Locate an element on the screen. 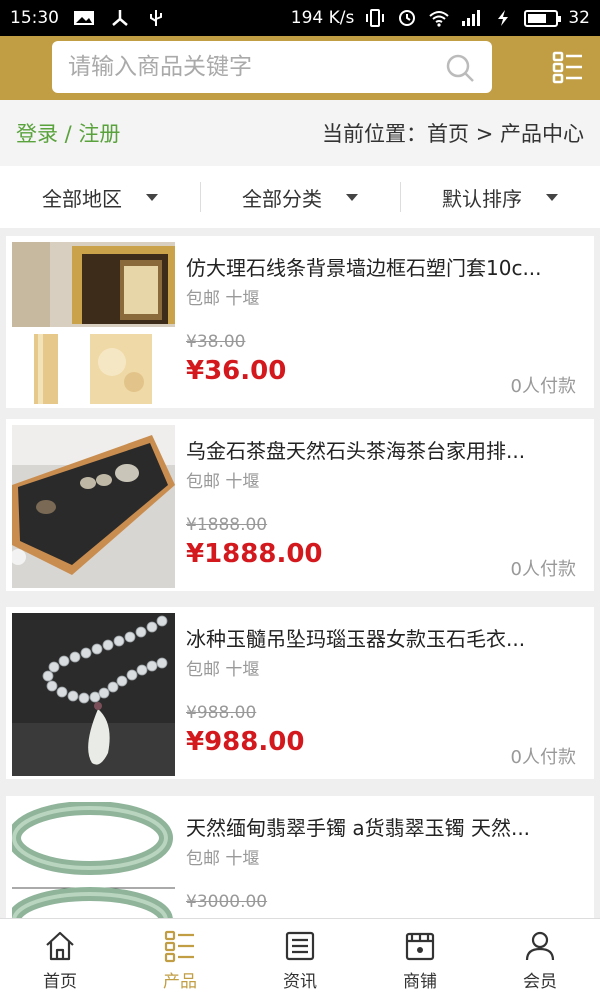 Image resolution: width=600 pixels, height=1000 pixels. nav-home-label: 首页 is located at coordinates (60, 982).